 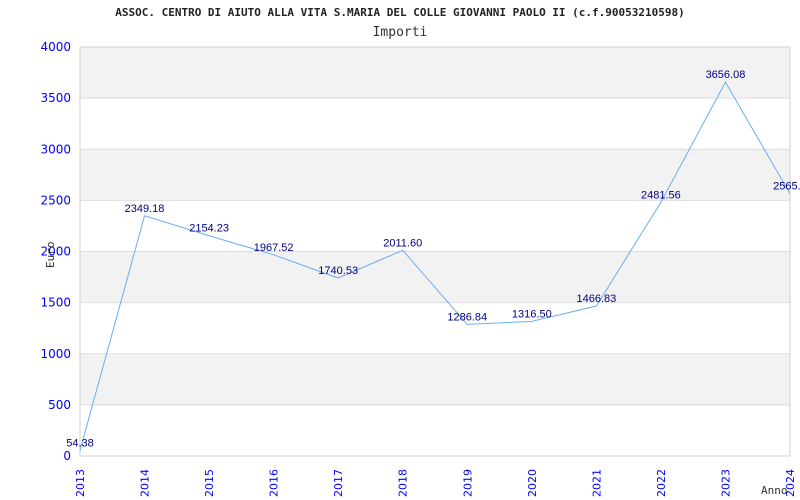 I want to click on y-axis-label: Euro, so click(x=50, y=255).